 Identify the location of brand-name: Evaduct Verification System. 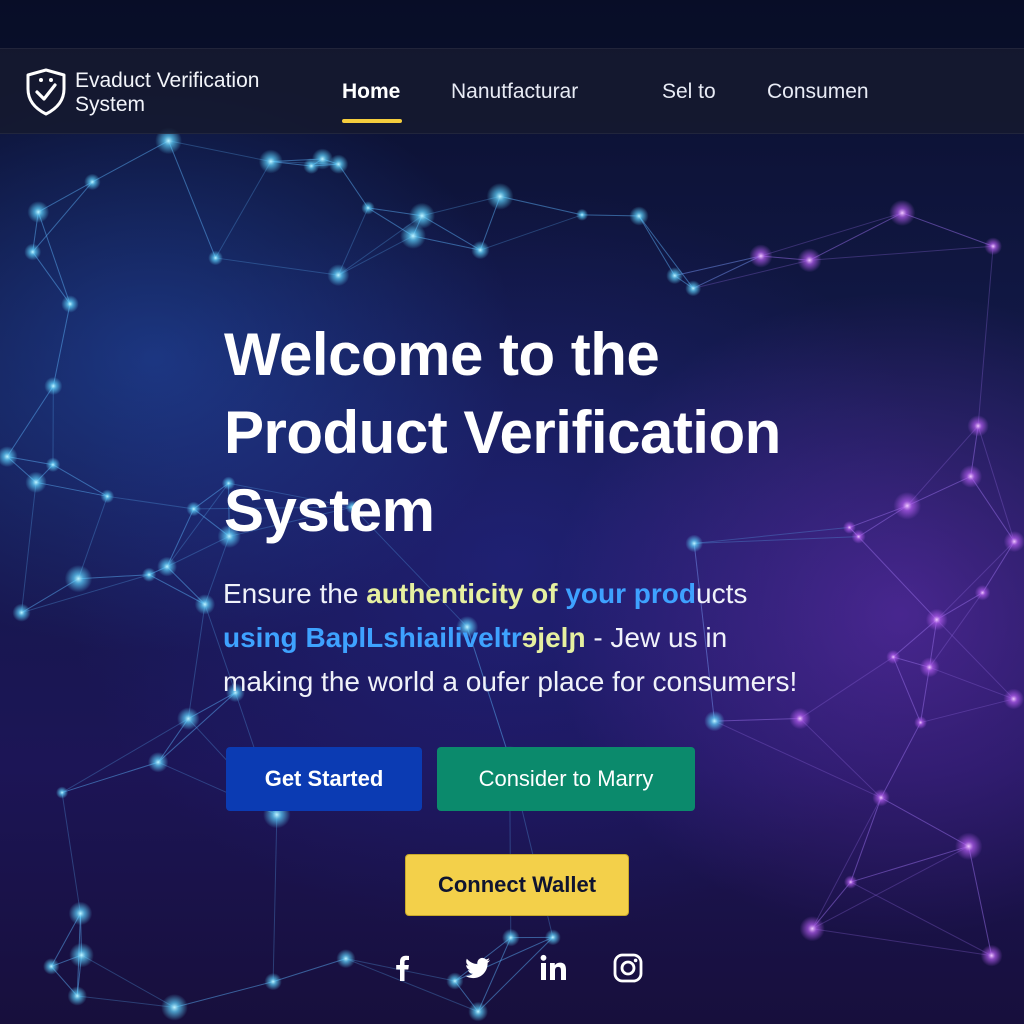
(195, 93).